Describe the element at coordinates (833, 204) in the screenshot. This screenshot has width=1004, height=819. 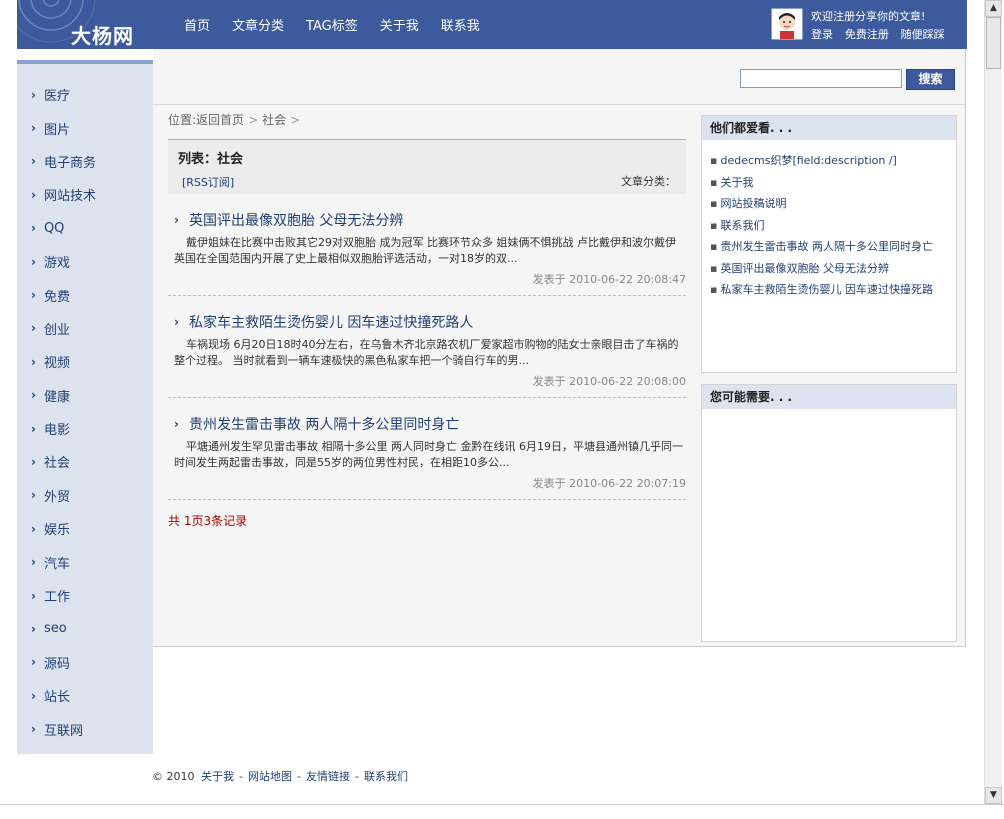
I see `popular-item: ▪ 网站投稿说明` at that location.